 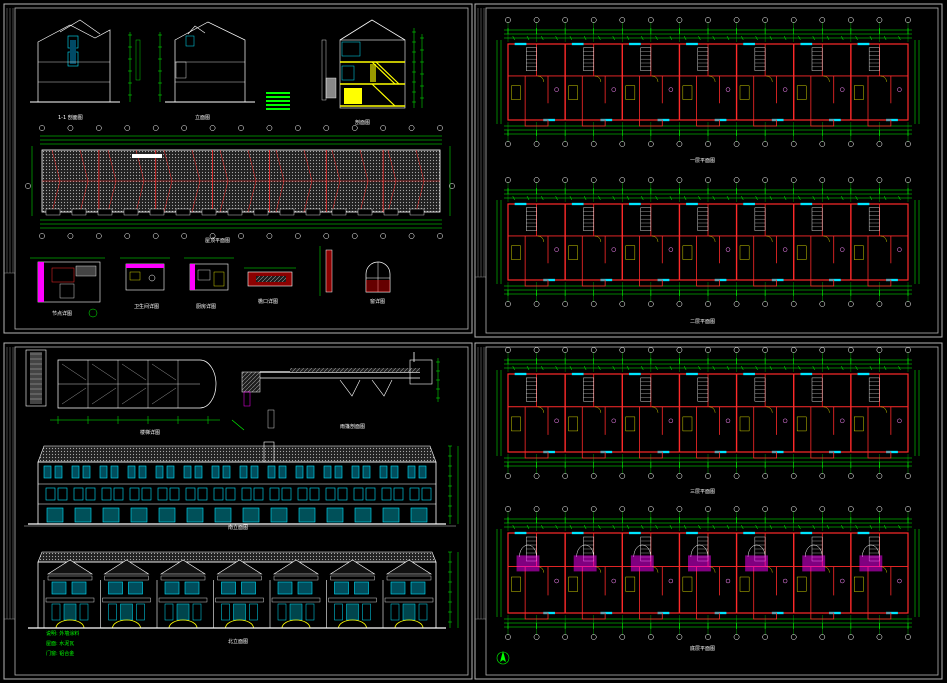 I want to click on label-floor-plan-3: 三层平面图, so click(x=703, y=492).